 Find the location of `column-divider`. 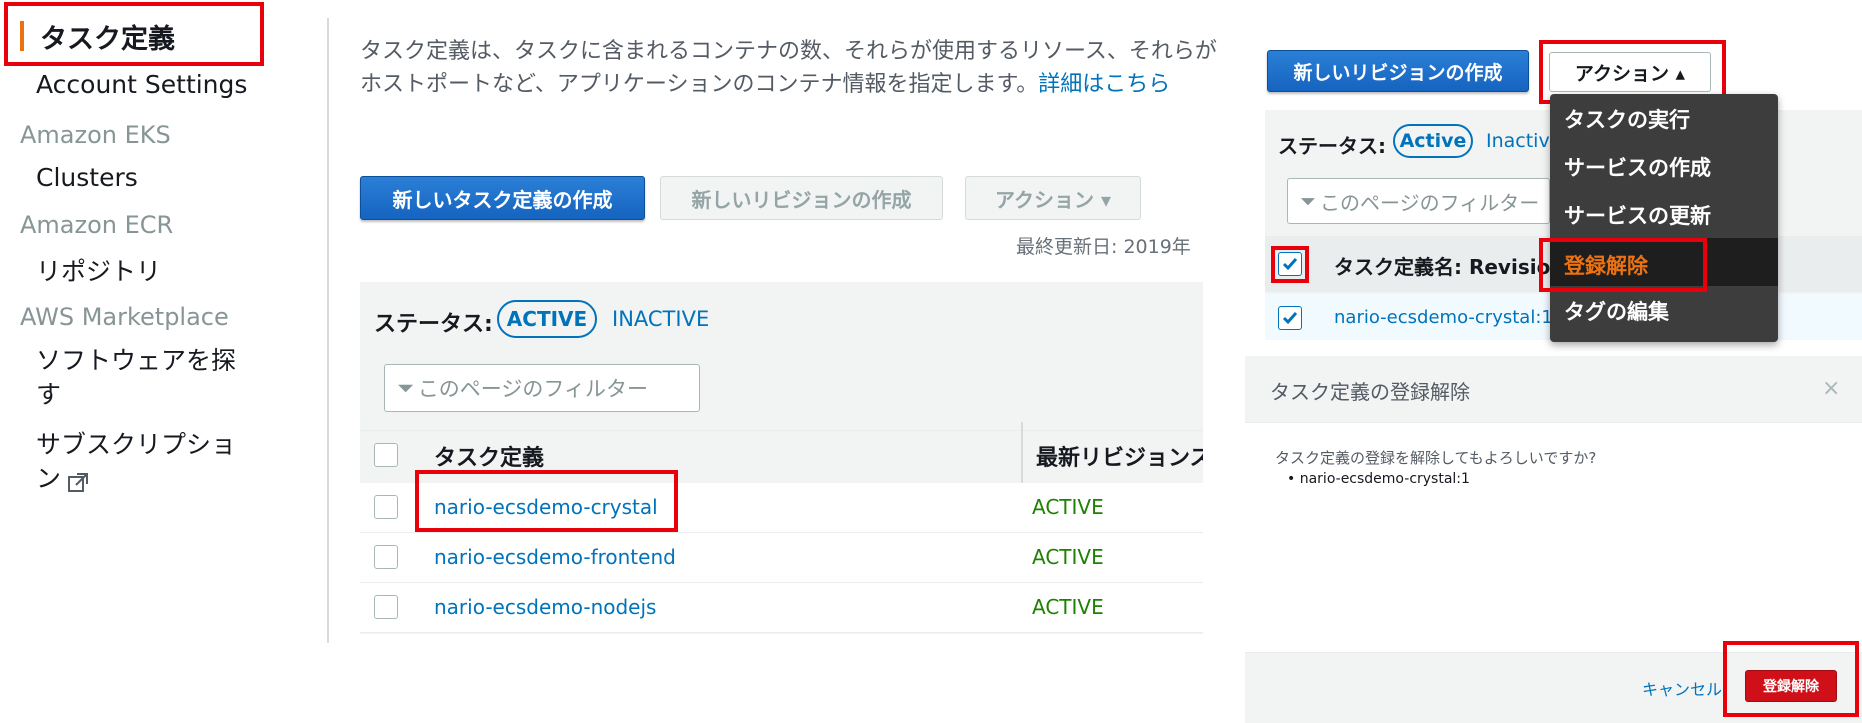

column-divider is located at coordinates (1022, 453).